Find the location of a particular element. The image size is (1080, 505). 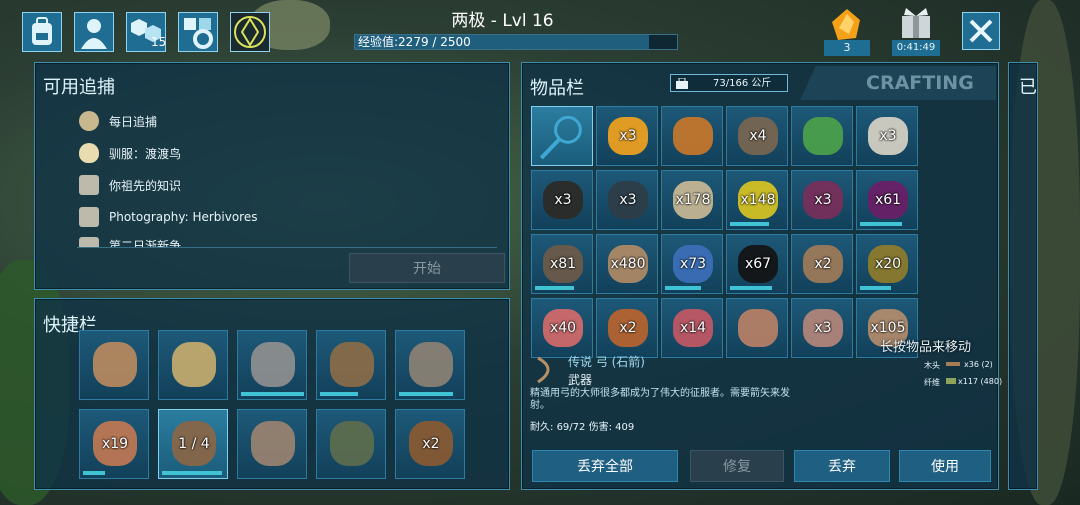

mission-item: 你祖先的知识 is located at coordinates (130, 185).